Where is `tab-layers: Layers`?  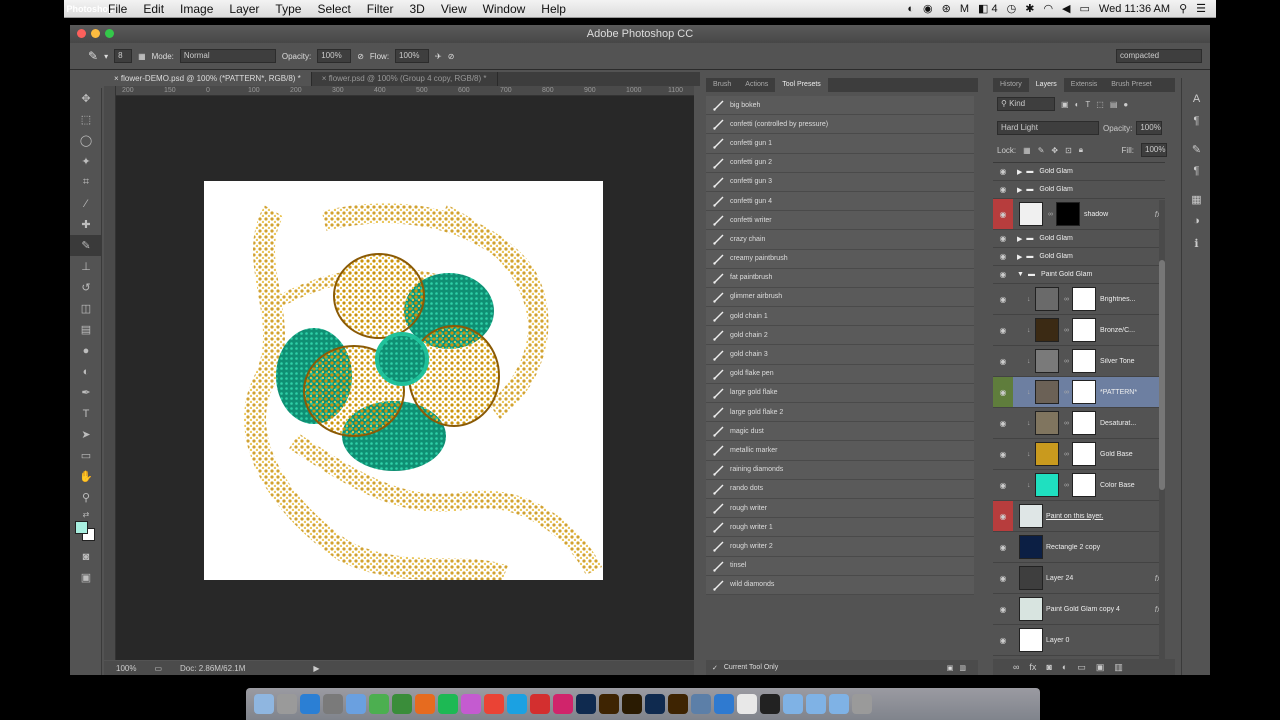 tab-layers: Layers is located at coordinates (1046, 85).